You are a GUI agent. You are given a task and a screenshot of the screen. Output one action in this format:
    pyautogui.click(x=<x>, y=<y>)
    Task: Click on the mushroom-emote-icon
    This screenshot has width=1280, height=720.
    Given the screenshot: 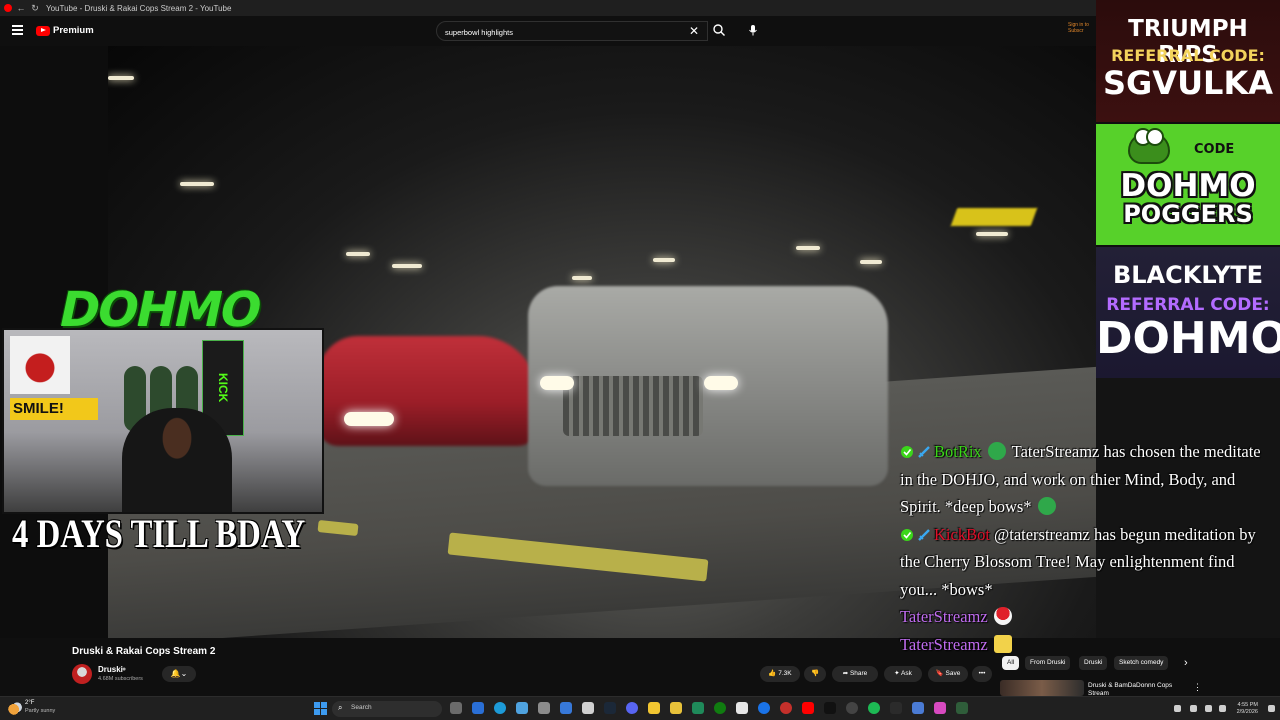 What is the action you would take?
    pyautogui.click(x=1002, y=616)
    